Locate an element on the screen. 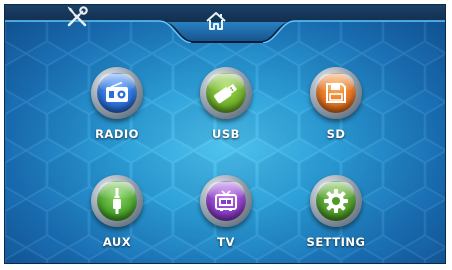 Image resolution: width=452 pixels, height=270 pixels. top-bar is located at coordinates (225, 24).